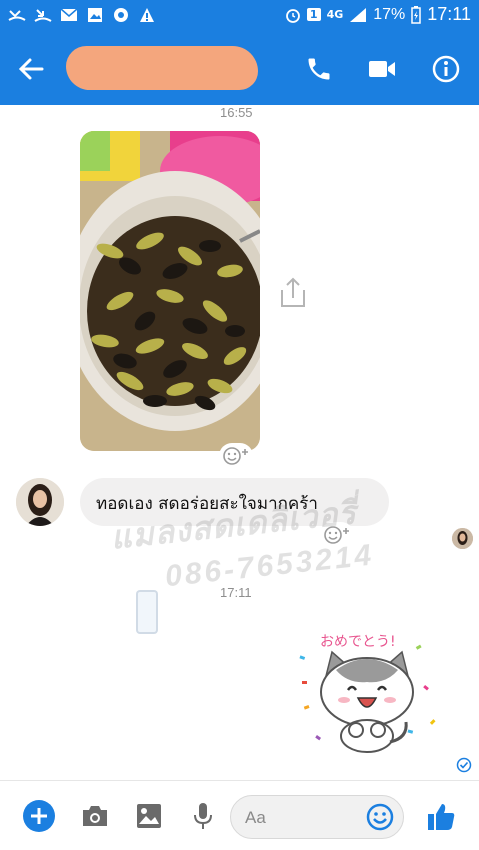 This screenshot has height=850, width=479. What do you see at coordinates (416, 14) in the screenshot?
I see `battery-charging-icon` at bounding box center [416, 14].